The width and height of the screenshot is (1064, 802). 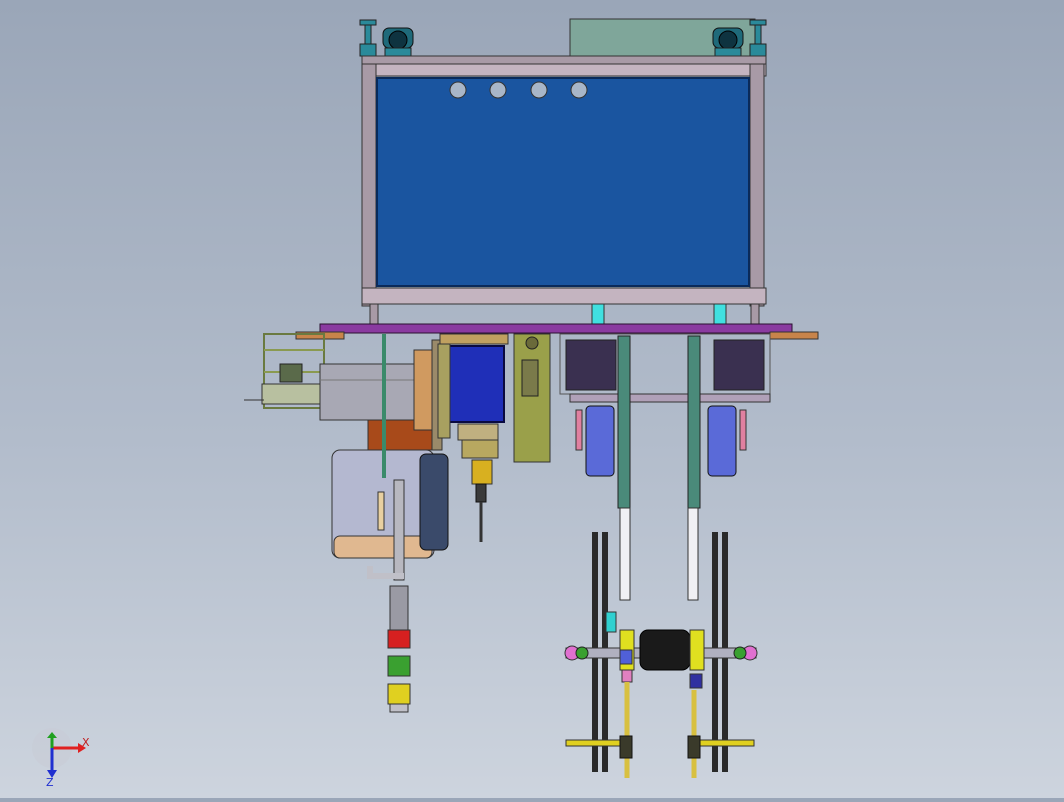 I want to click on caster-wheel-left, so click(x=398, y=42).